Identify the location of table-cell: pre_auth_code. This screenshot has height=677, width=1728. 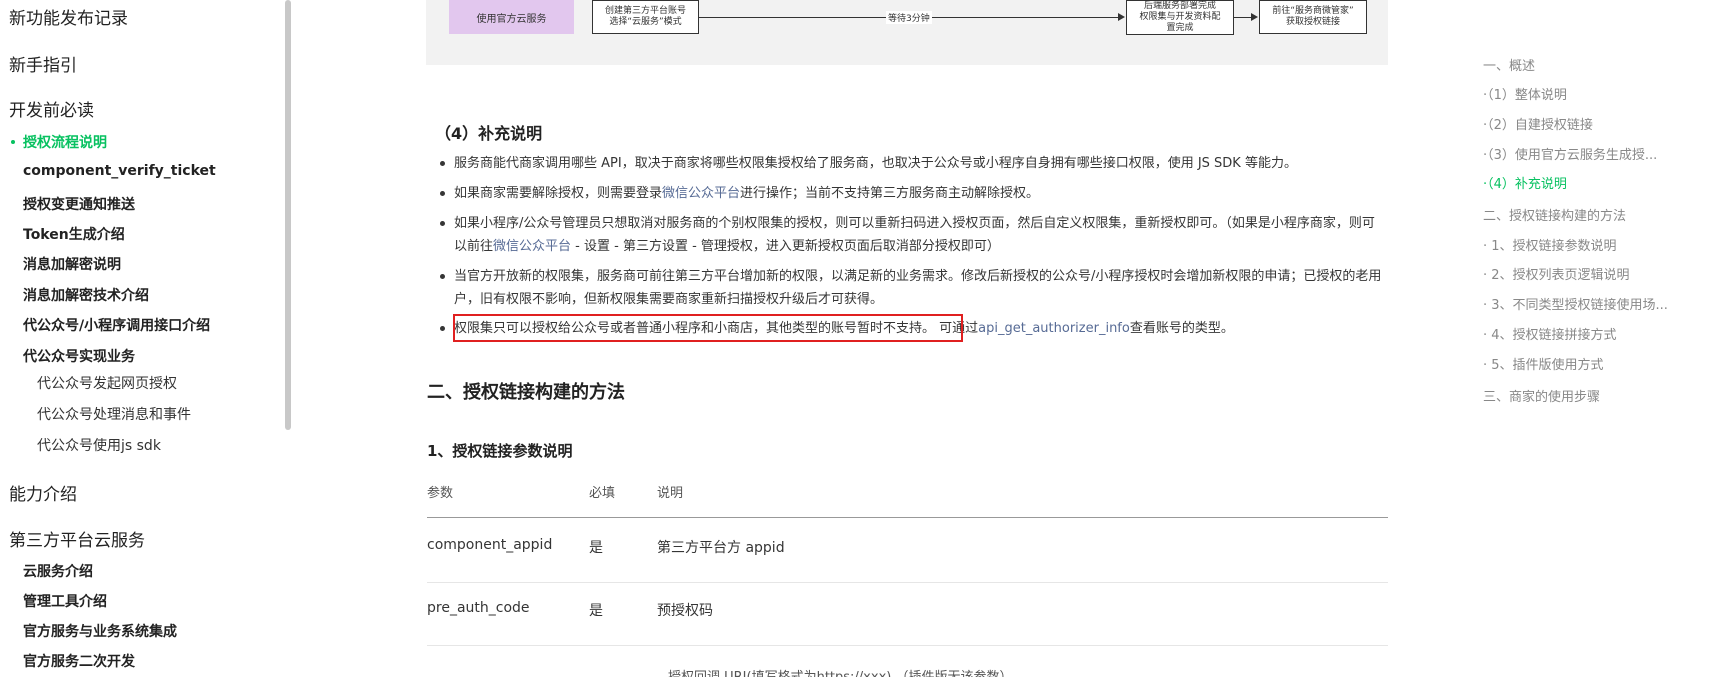
(478, 608).